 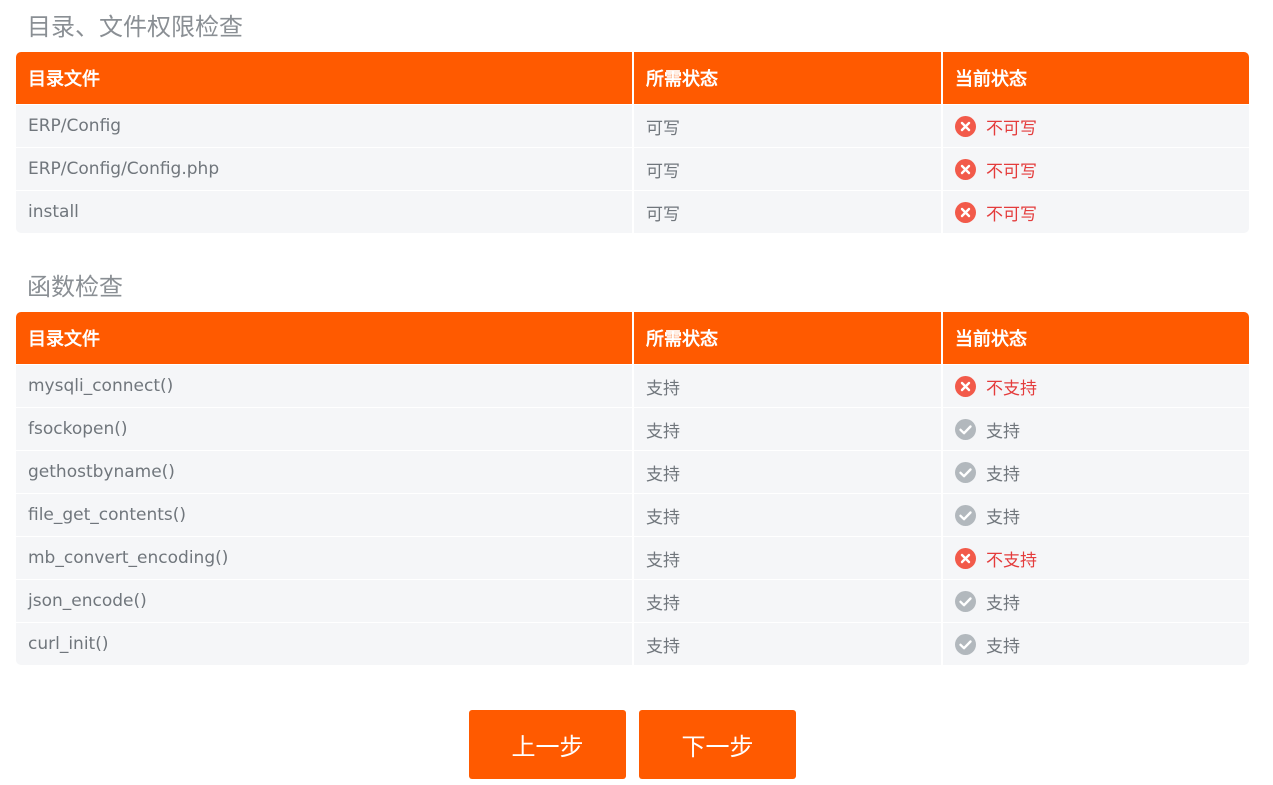 I want to click on previous-step-button: 上一步, so click(x=547, y=744).